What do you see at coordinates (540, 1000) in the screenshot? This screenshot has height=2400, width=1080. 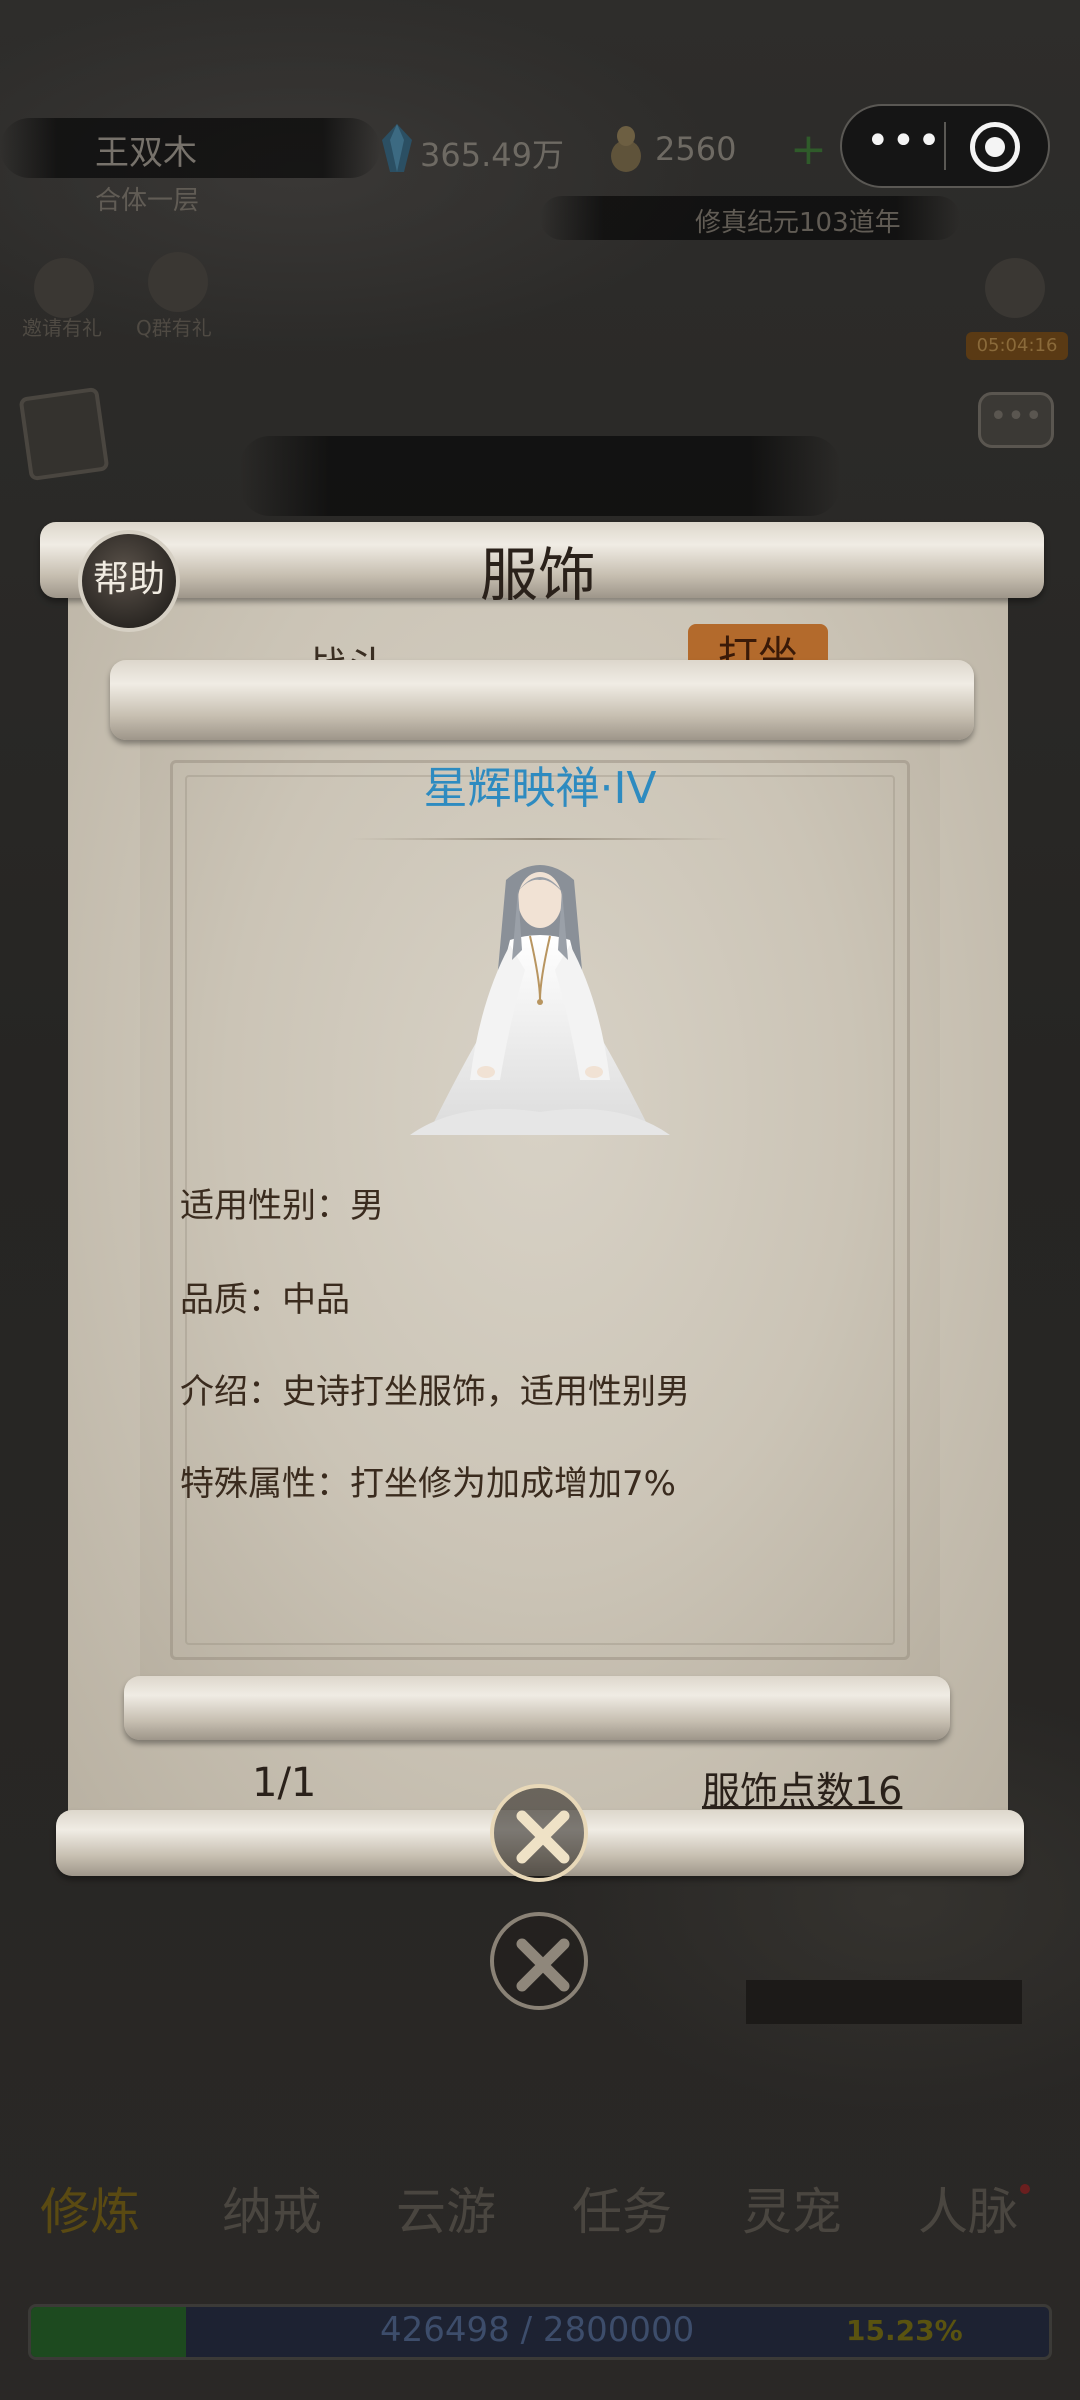 I see `meditating-figure-portrait` at bounding box center [540, 1000].